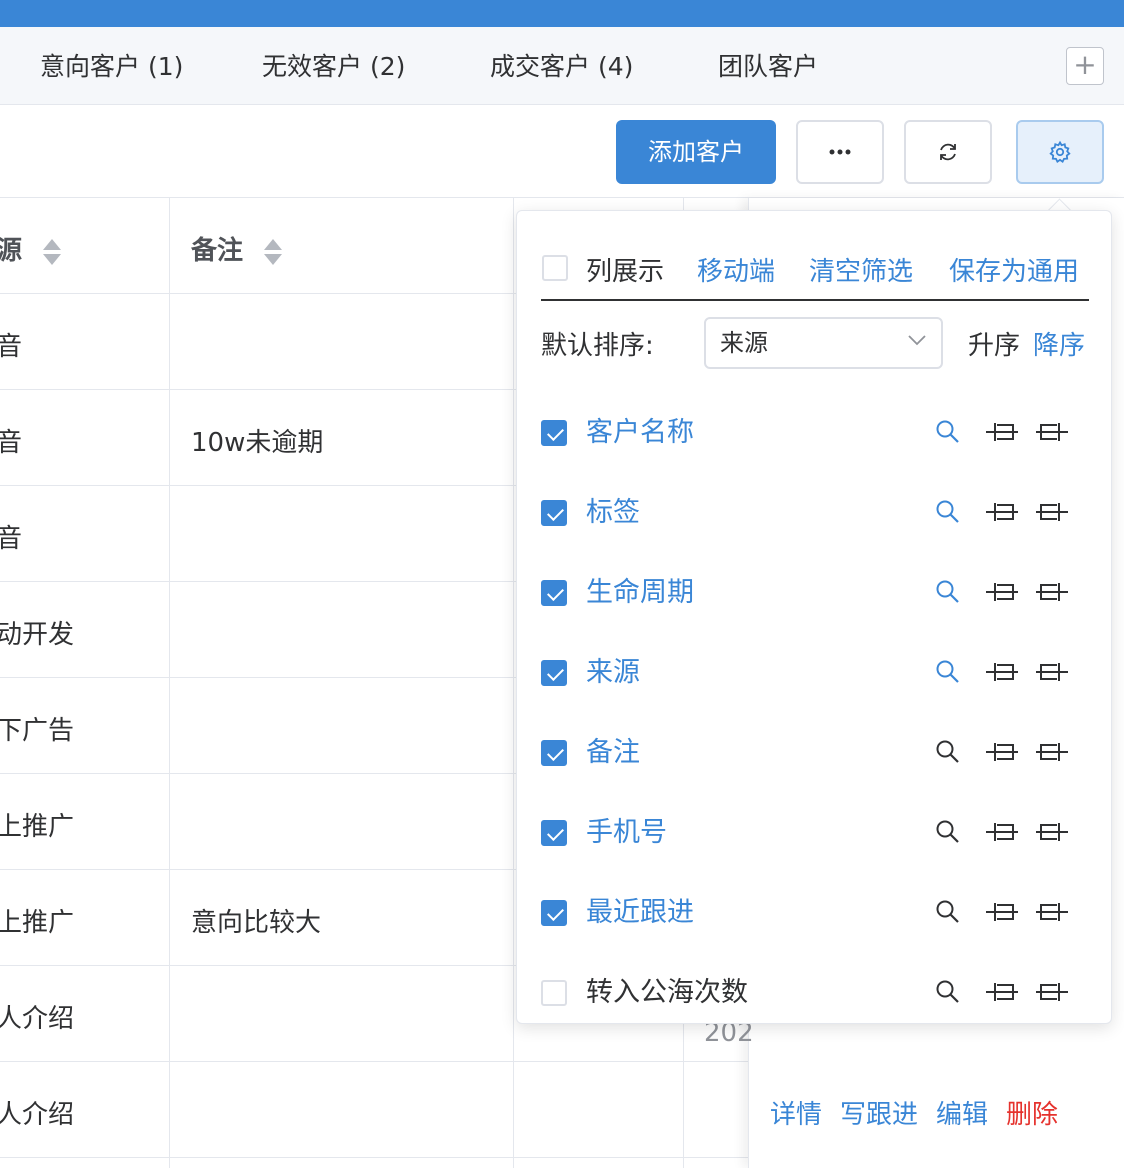  Describe the element at coordinates (879, 1115) in the screenshot. I see `write-follow-link: 写跟进` at that location.